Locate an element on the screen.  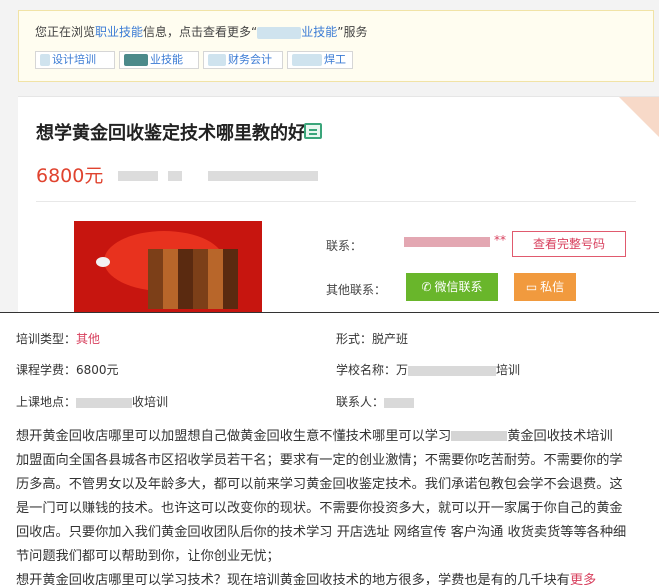
private-message-button: ▭ 私信 is located at coordinates (545, 287).